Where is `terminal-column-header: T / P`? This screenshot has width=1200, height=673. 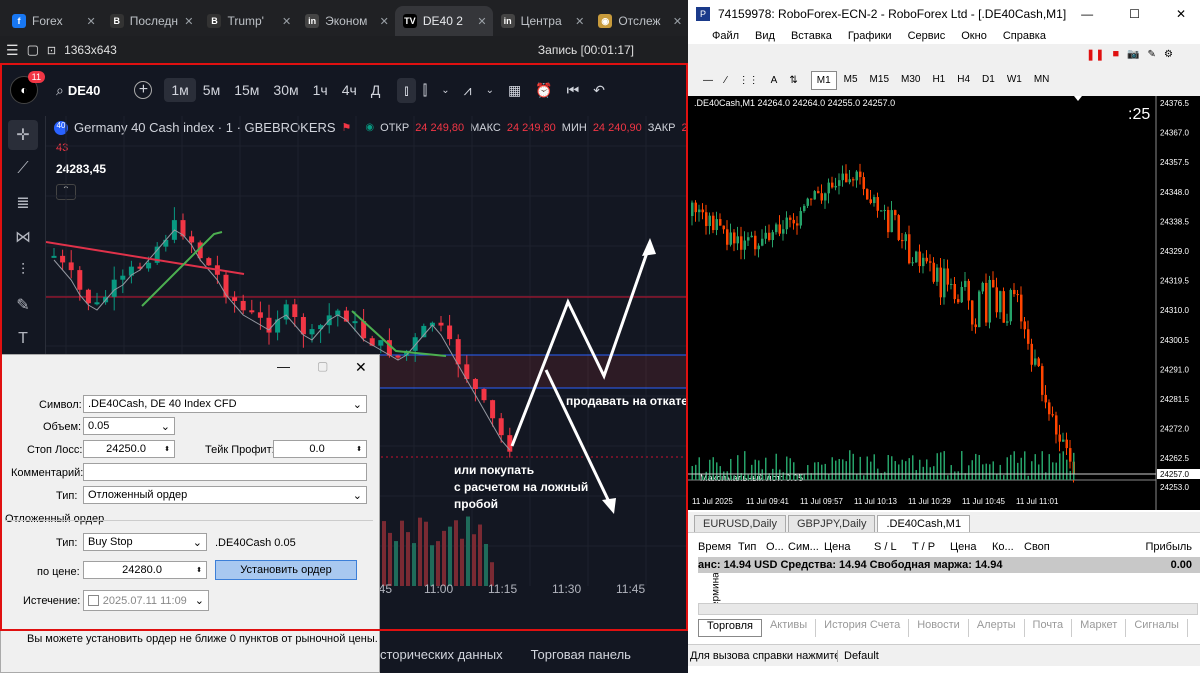
terminal-column-header: T / P is located at coordinates (931, 547).